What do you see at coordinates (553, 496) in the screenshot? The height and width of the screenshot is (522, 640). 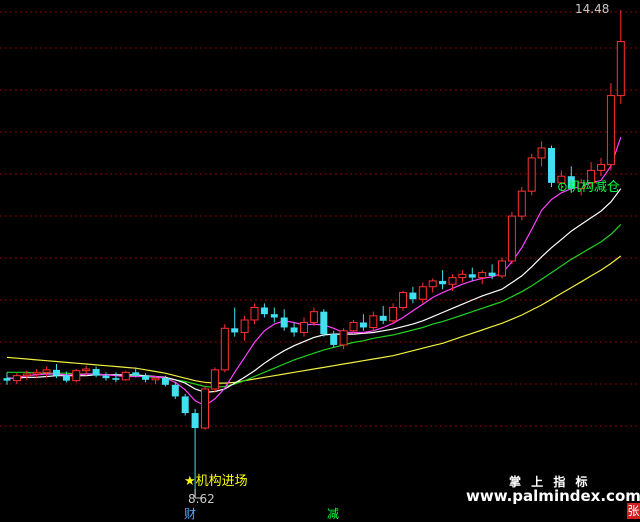 I see `watermark-url: www.palmindex.com` at bounding box center [553, 496].